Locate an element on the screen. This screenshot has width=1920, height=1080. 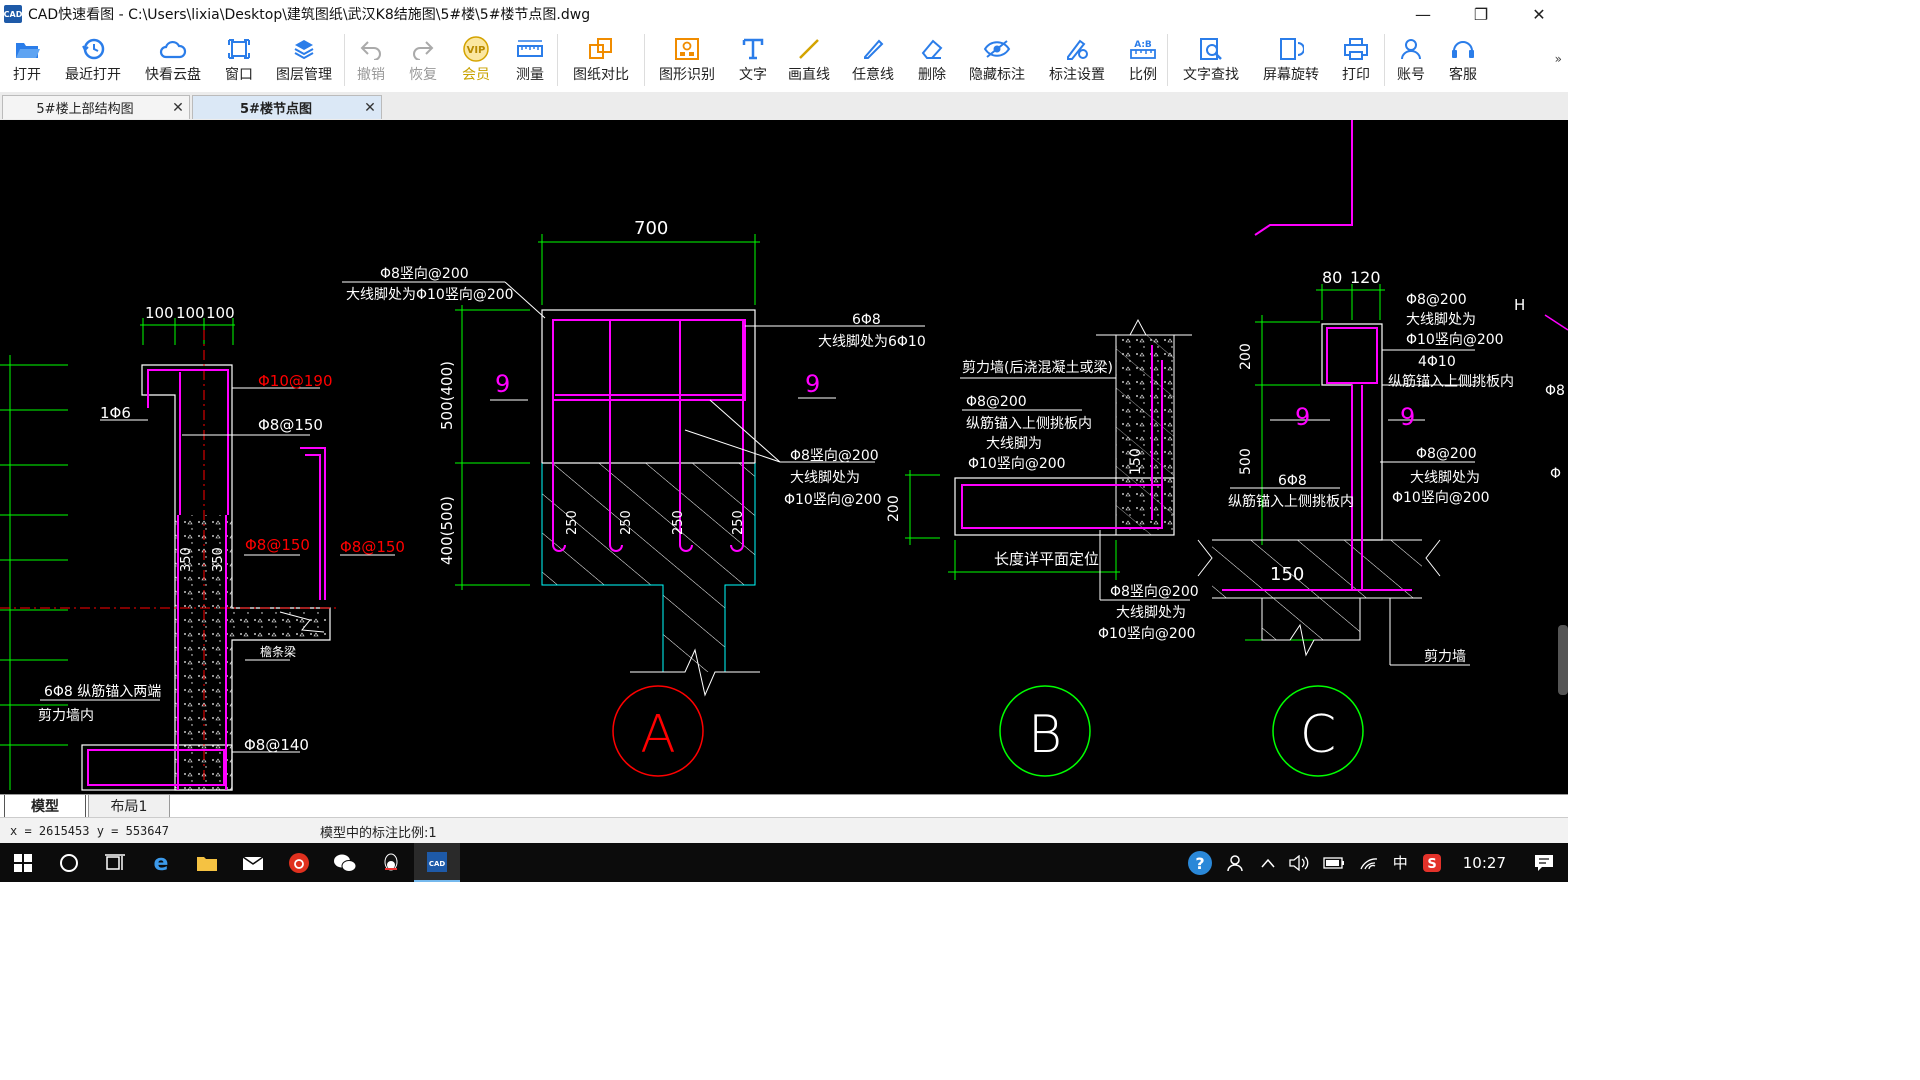
toolbar-more-button: » is located at coordinates (1558, 59).